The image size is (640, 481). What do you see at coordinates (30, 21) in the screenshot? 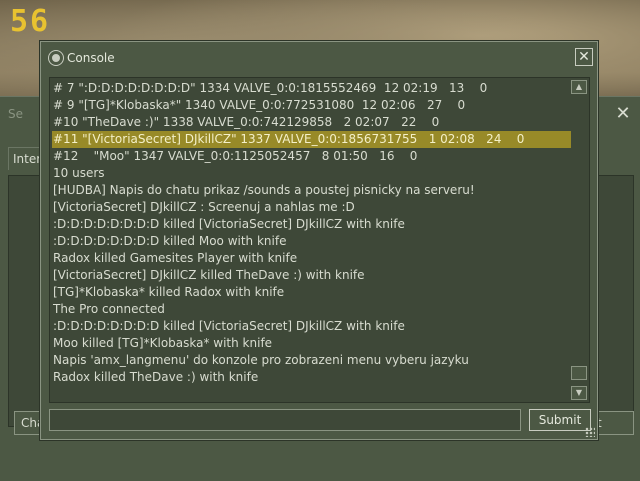
I see `hud-counter: 56` at bounding box center [30, 21].